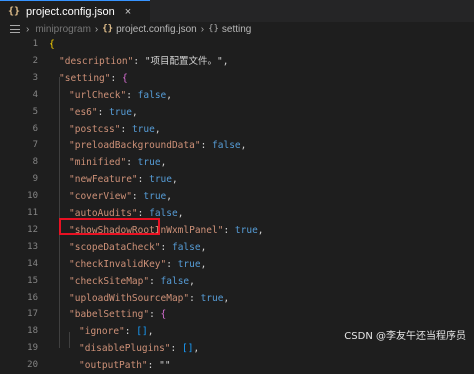 This screenshot has width=474, height=374. I want to click on line-number: 3, so click(35, 77).